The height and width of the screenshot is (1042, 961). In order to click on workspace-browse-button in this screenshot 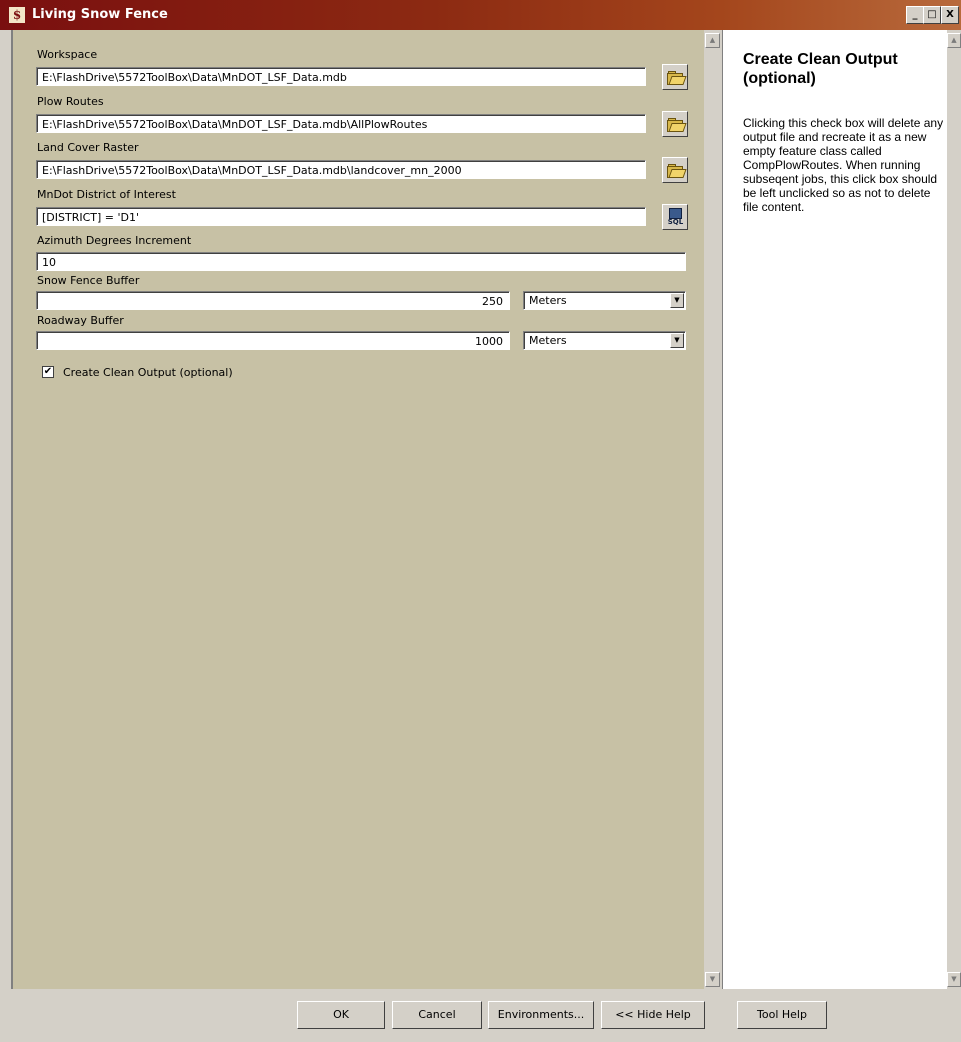, I will do `click(675, 77)`.